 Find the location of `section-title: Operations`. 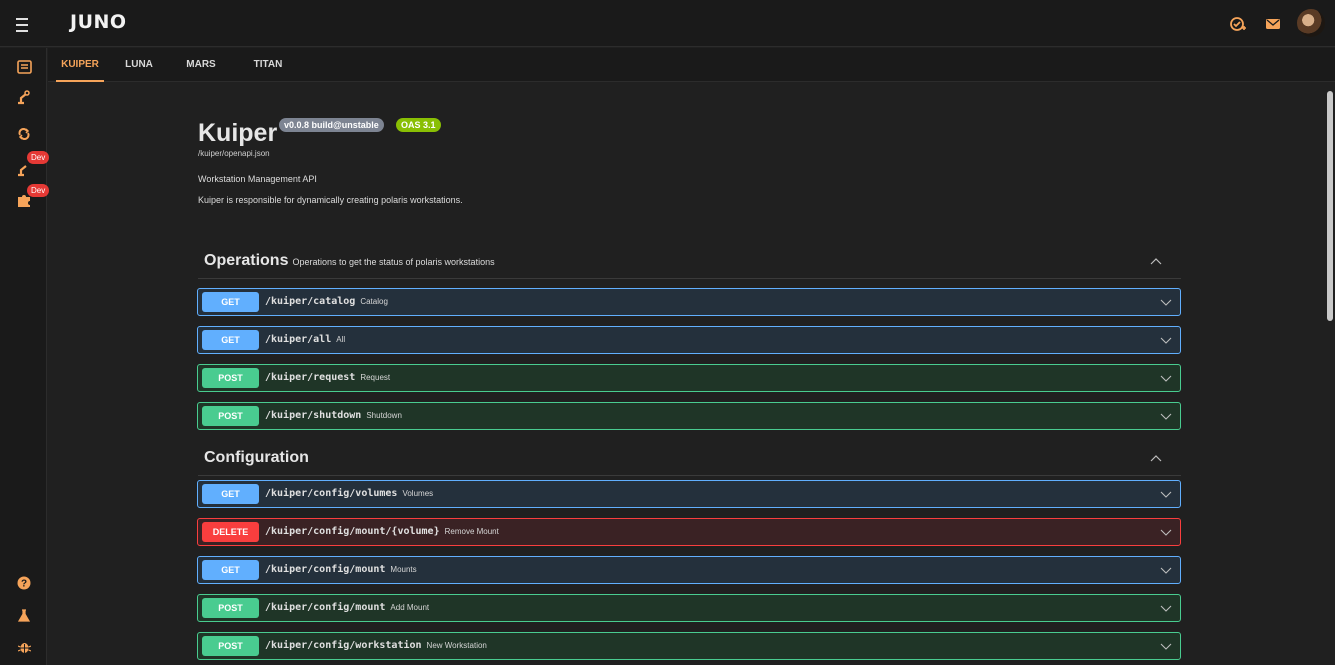

section-title: Operations is located at coordinates (246, 260).